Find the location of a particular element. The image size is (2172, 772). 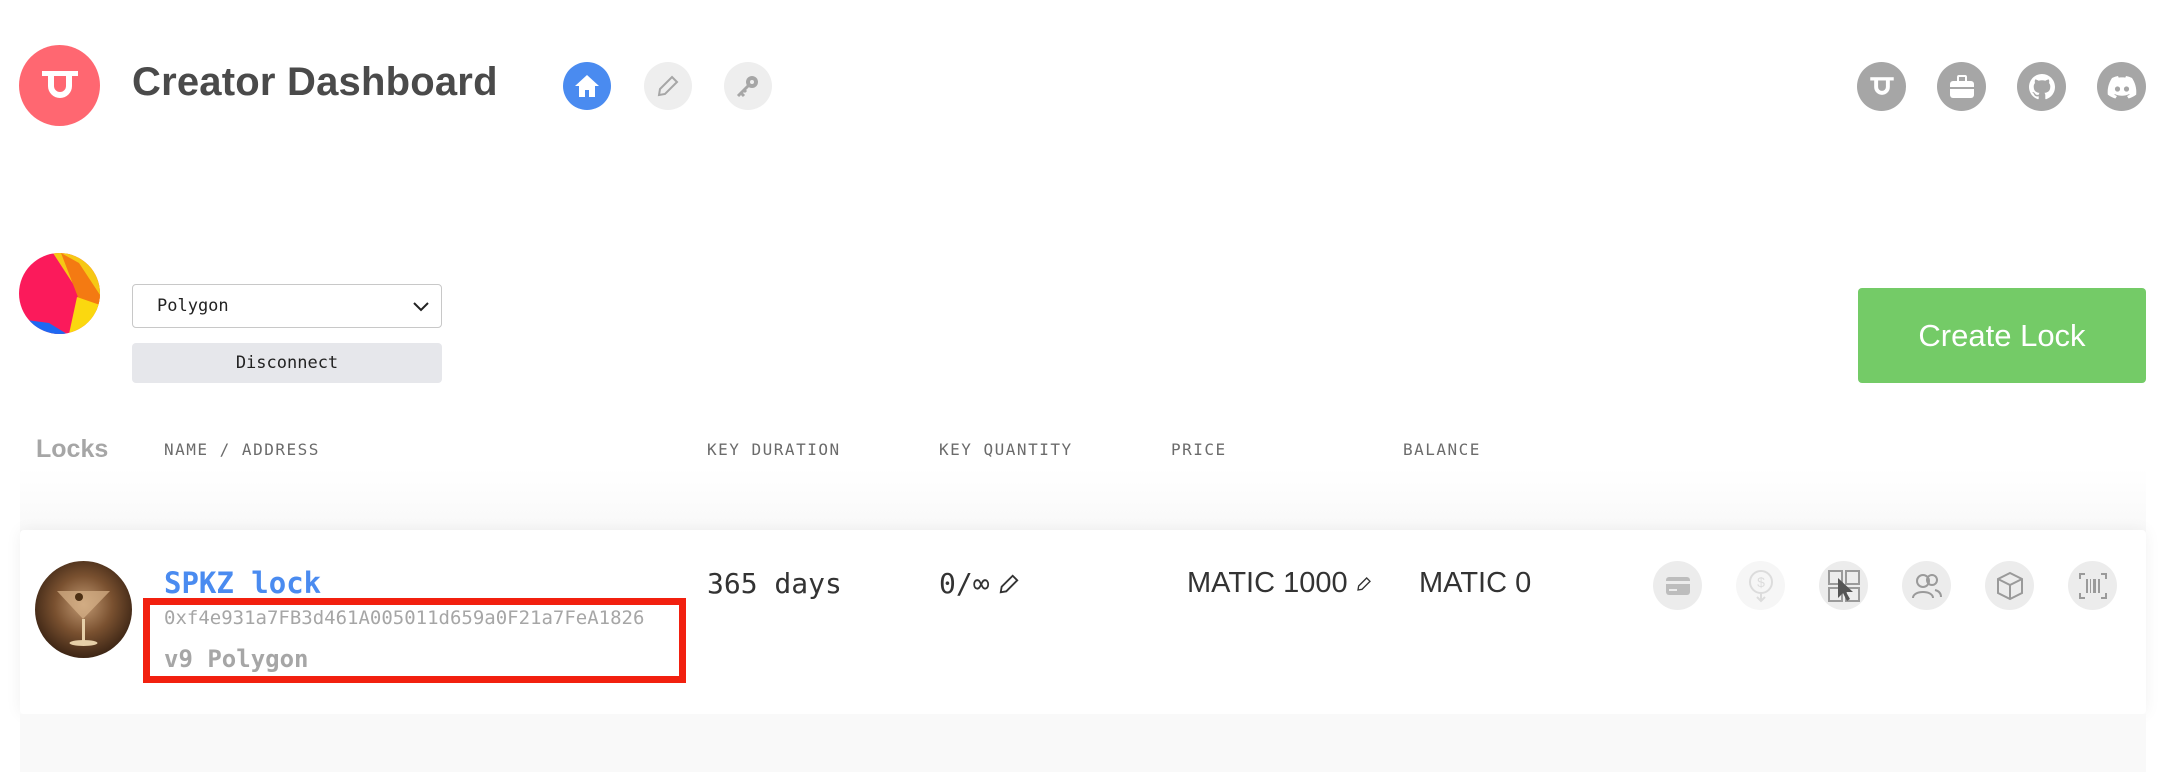

nav-edit-button is located at coordinates (668, 86).